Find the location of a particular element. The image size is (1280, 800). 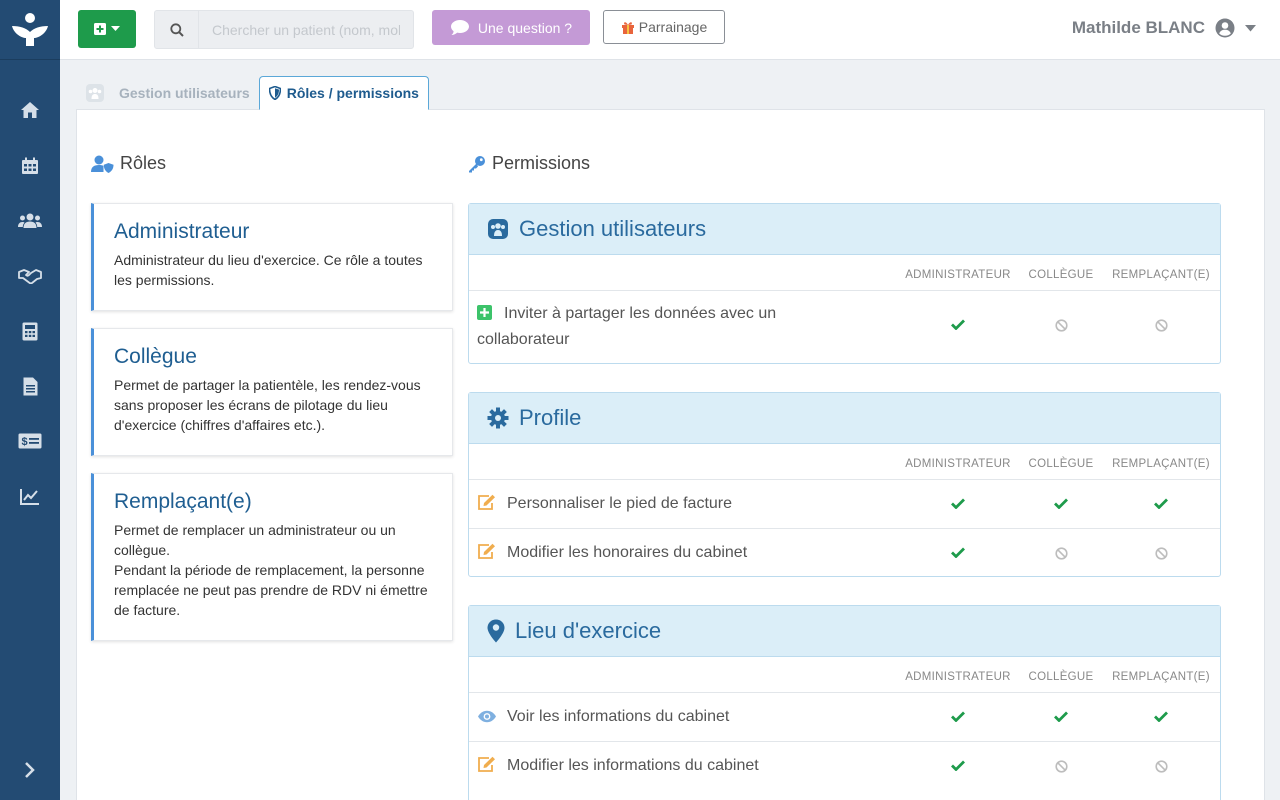

nav-billing: $ is located at coordinates (30, 441).